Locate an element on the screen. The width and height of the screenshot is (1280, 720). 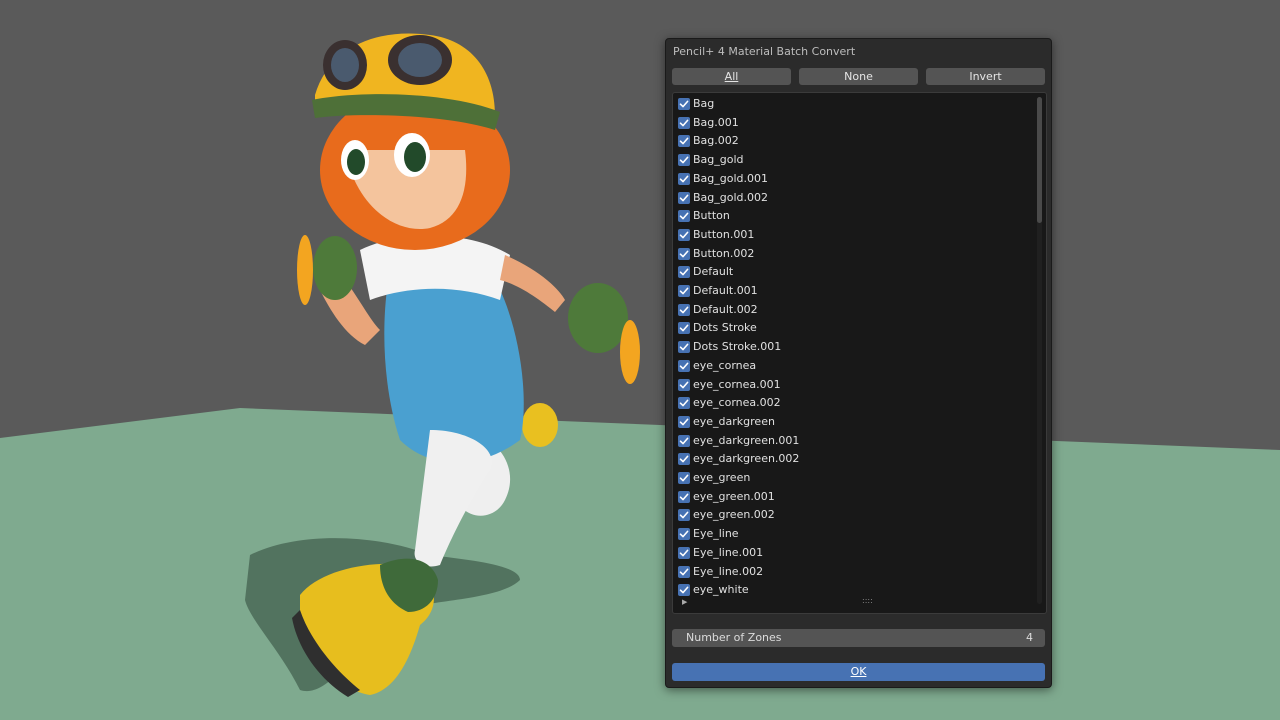
list-item: Default.002 is located at coordinates (852, 310).